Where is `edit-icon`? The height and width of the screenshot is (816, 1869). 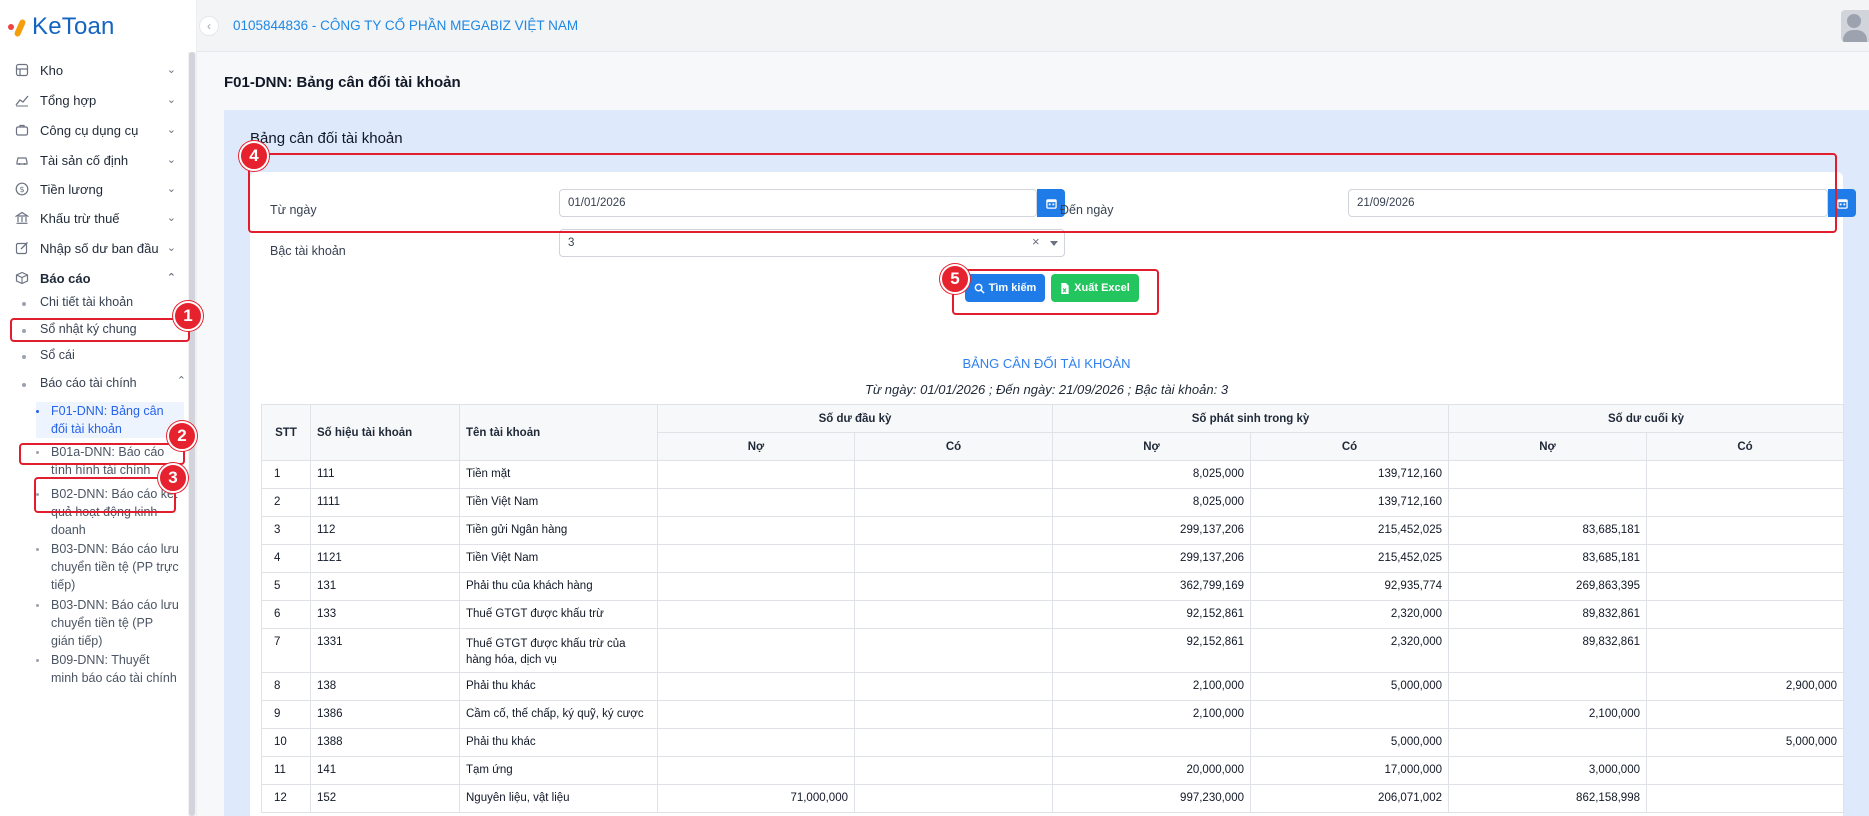
edit-icon is located at coordinates (22, 248).